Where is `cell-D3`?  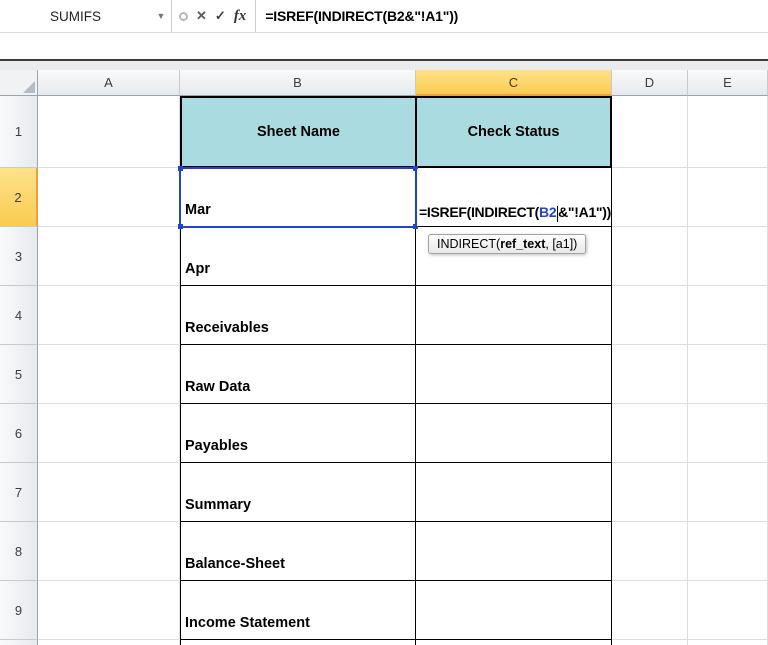 cell-D3 is located at coordinates (650, 256).